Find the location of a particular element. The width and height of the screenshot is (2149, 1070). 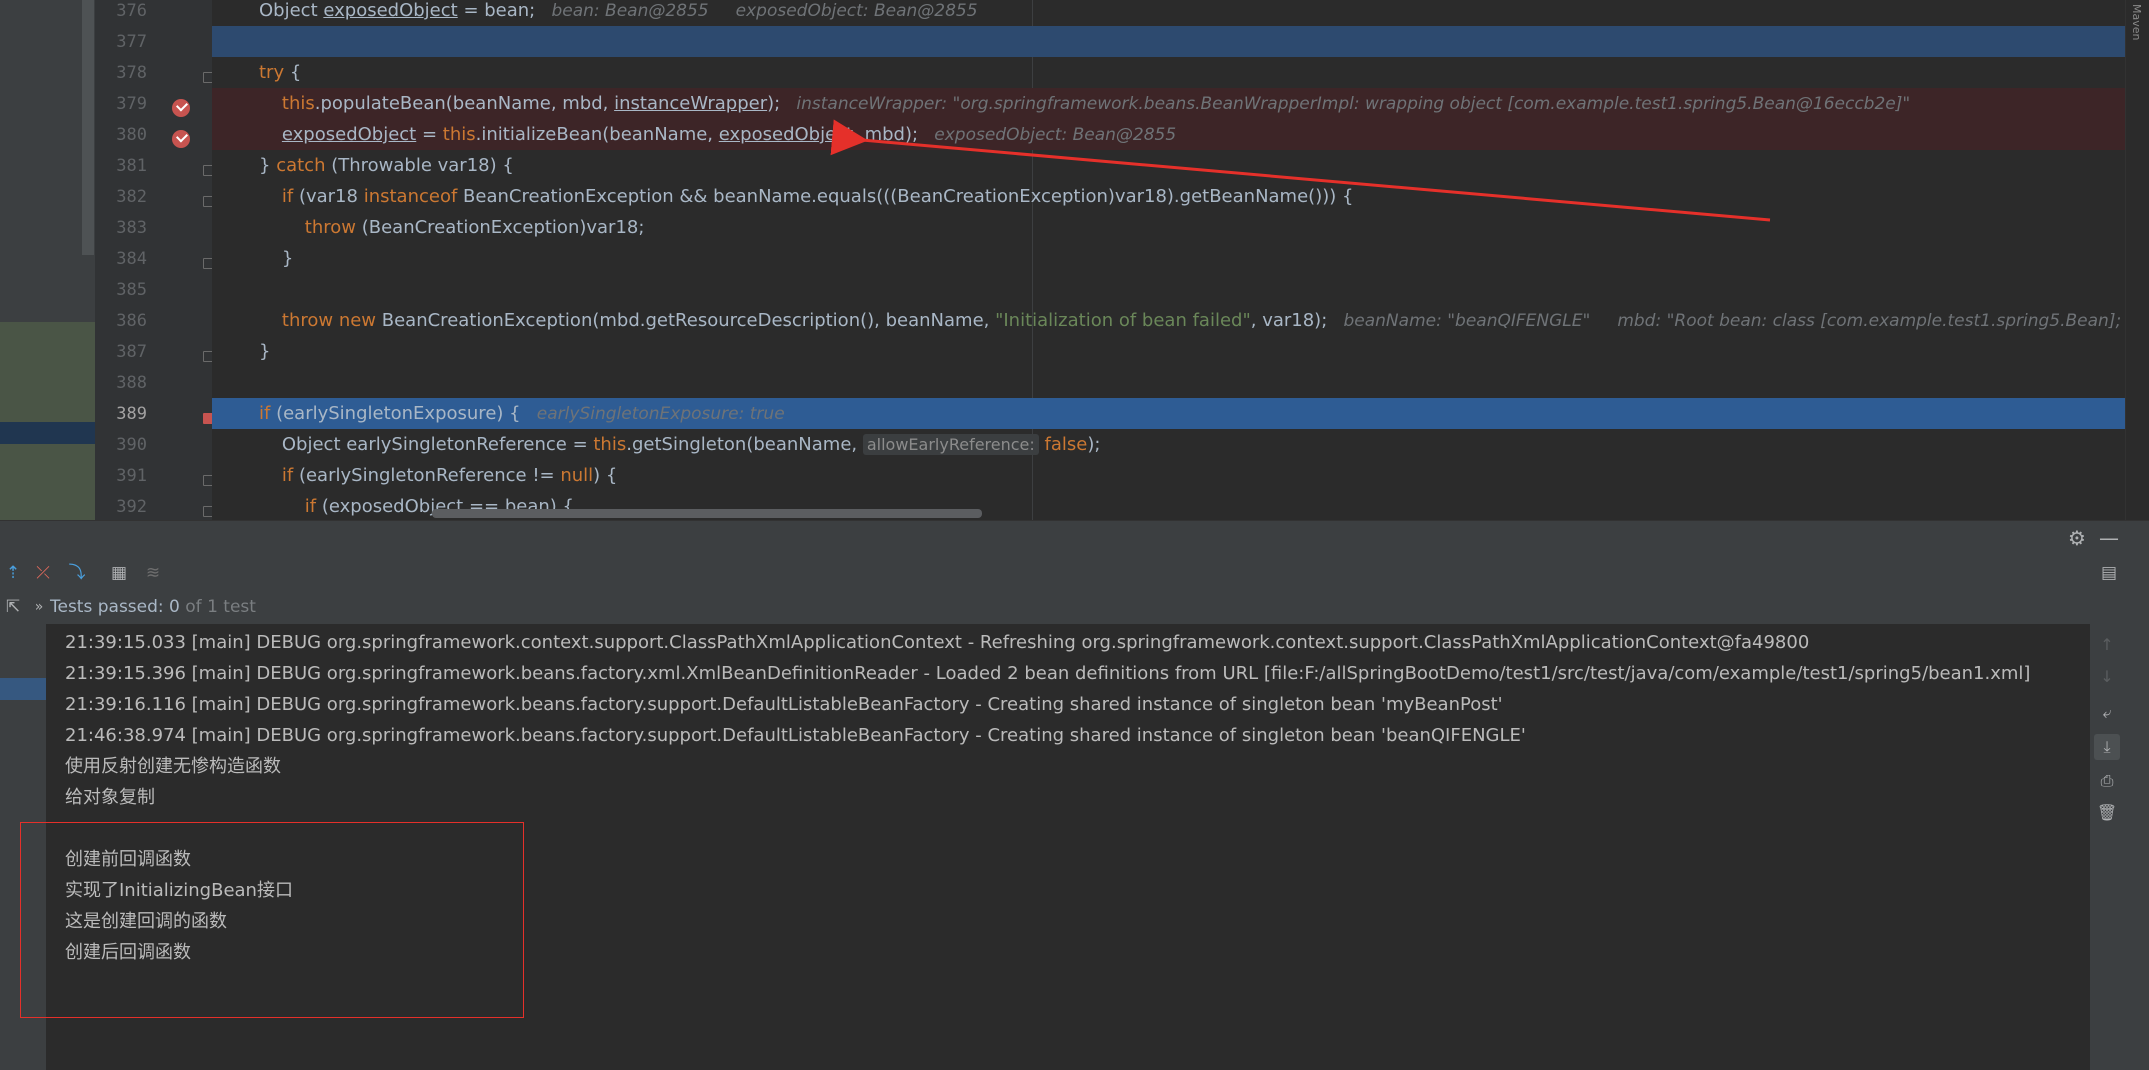

line-number: 378 is located at coordinates (131, 73).